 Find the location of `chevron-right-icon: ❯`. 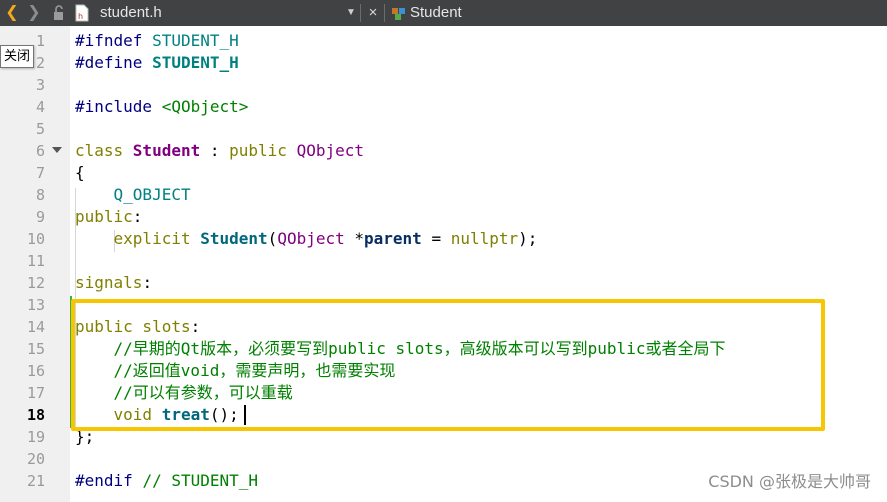

chevron-right-icon: ❯ is located at coordinates (34, 13).